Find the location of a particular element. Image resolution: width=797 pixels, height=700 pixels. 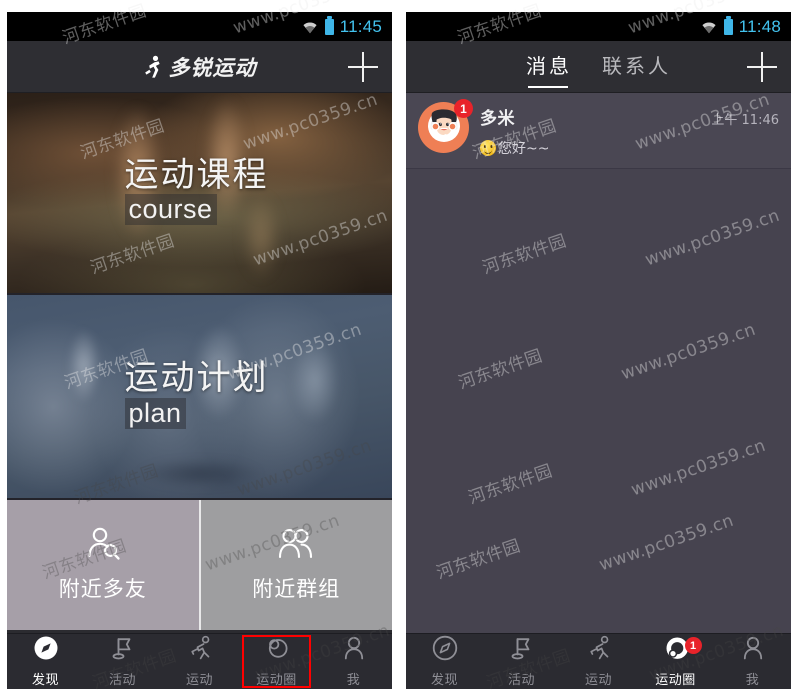

message-preview-row: 您好~~ is located at coordinates (629, 148).